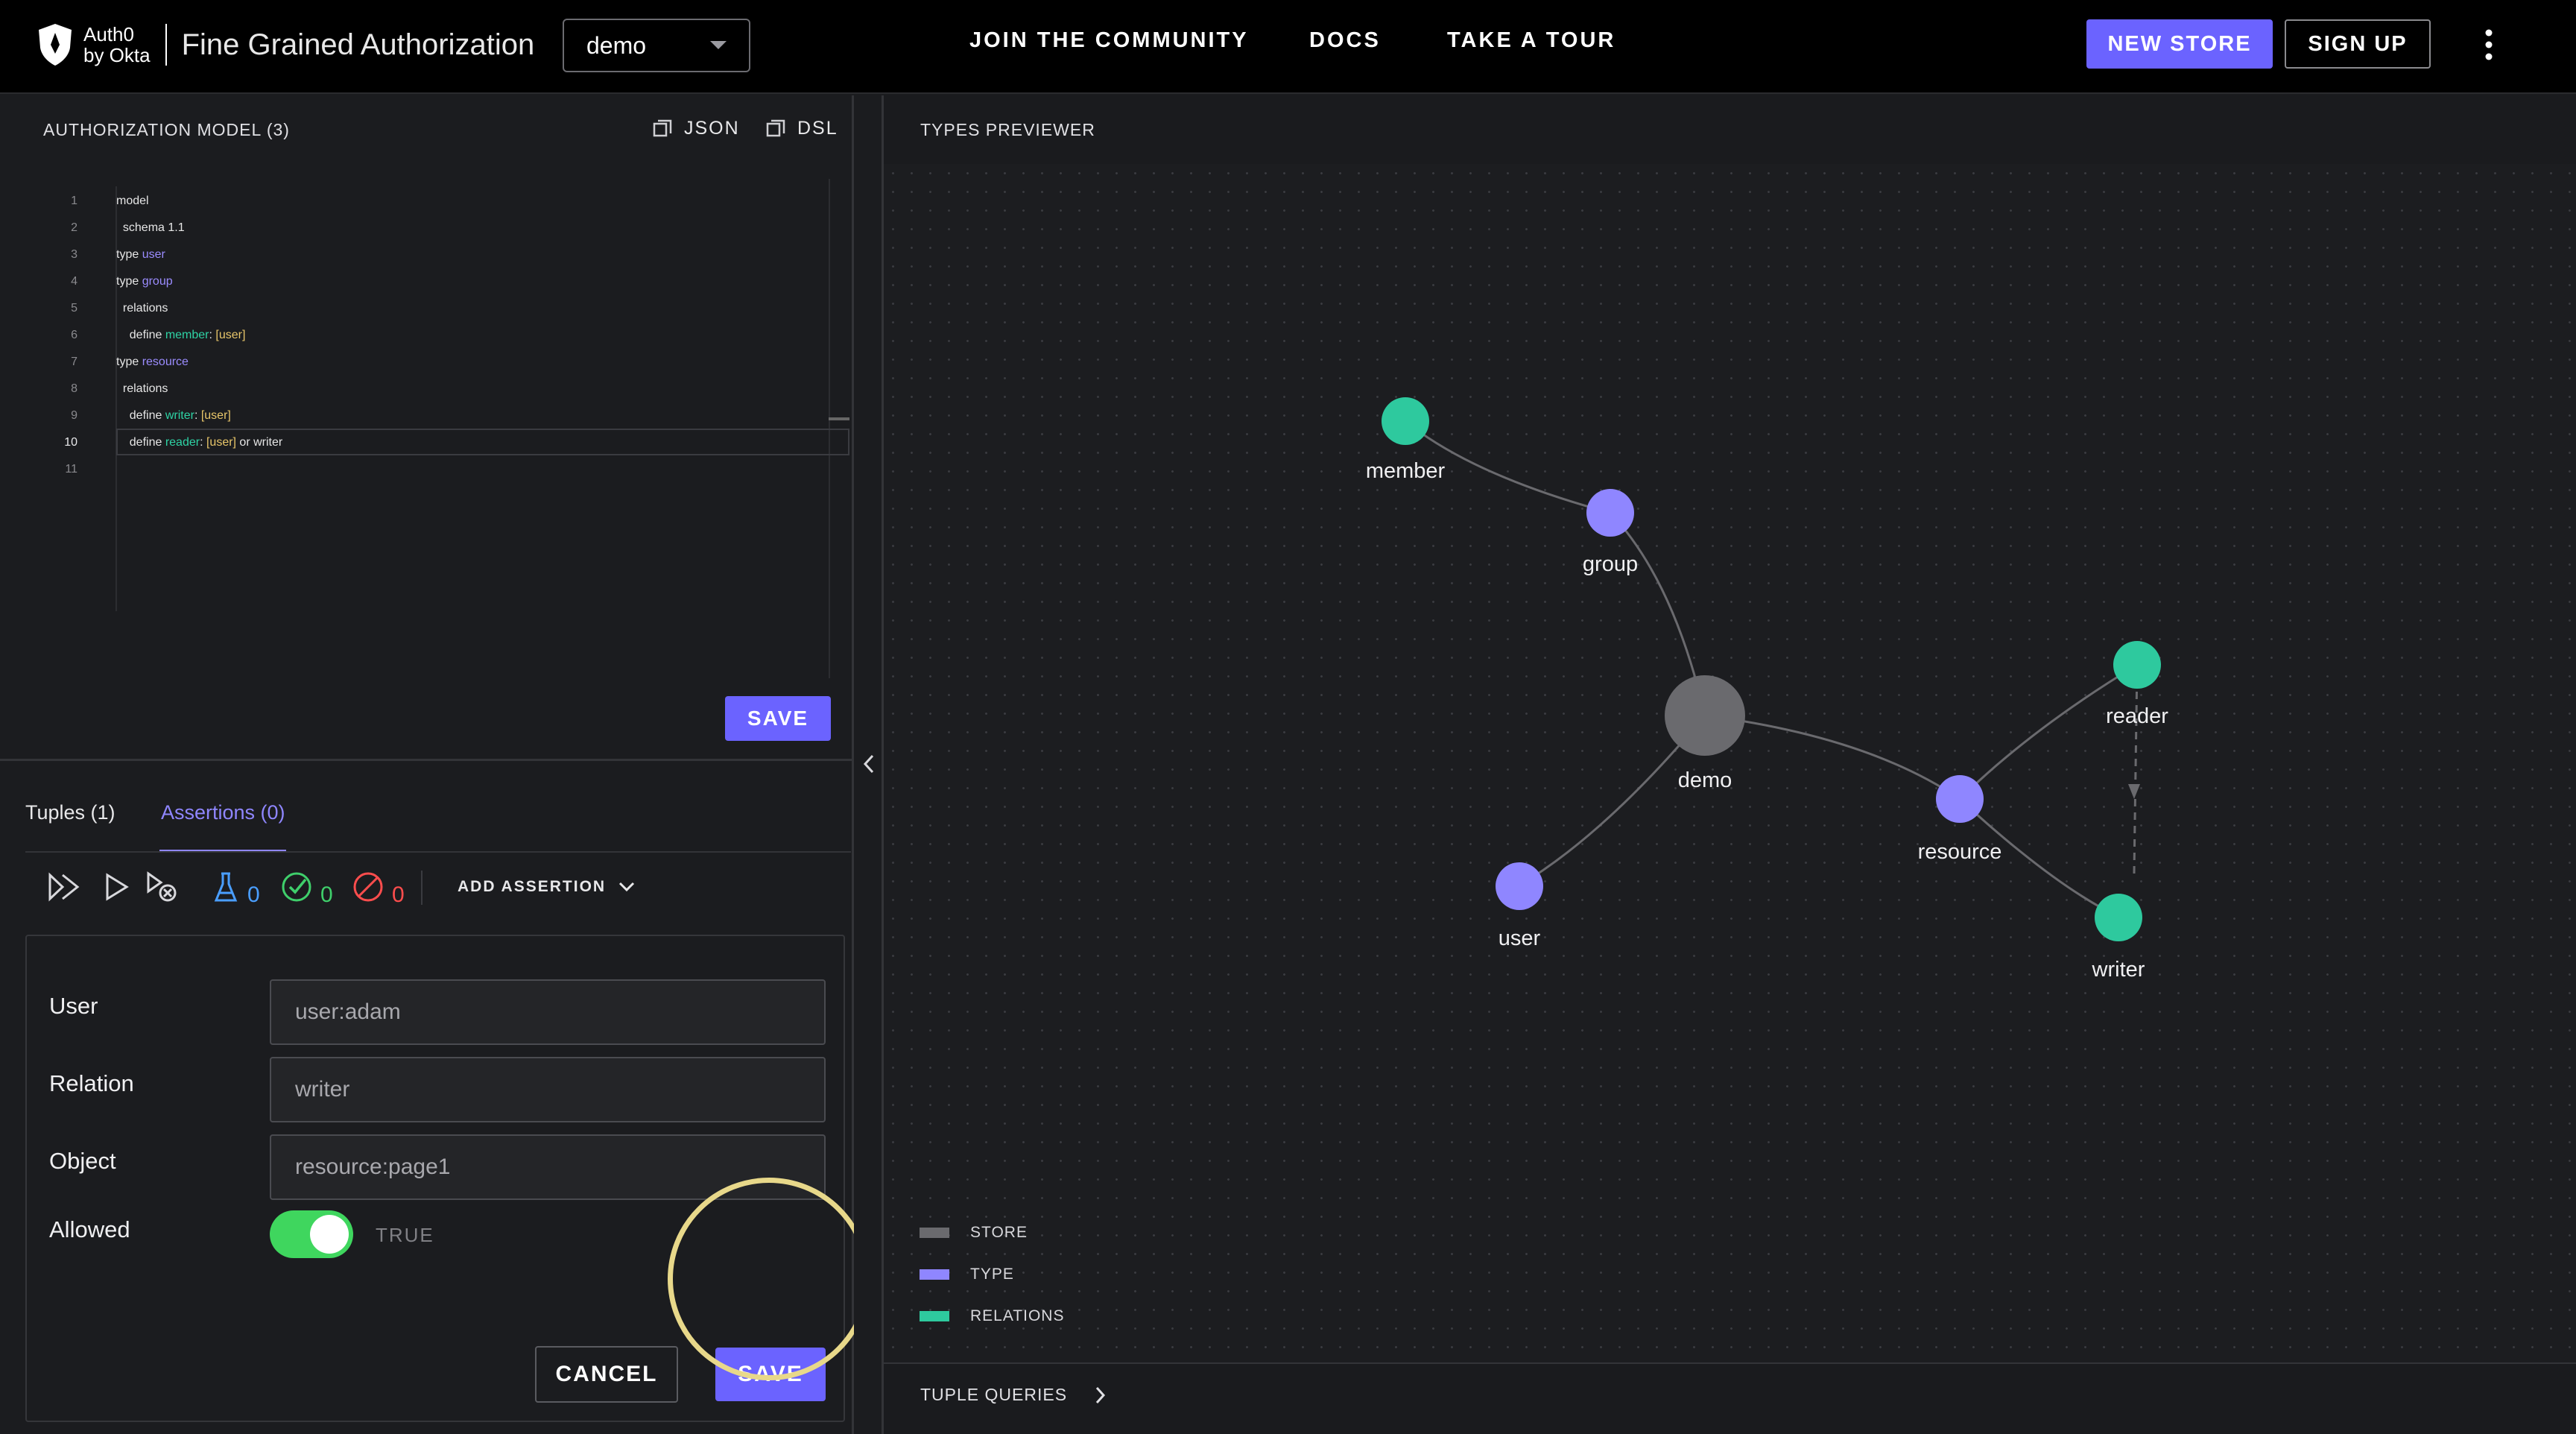 This screenshot has height=1434, width=2576. I want to click on cancel-button: CANCEL, so click(606, 1375).